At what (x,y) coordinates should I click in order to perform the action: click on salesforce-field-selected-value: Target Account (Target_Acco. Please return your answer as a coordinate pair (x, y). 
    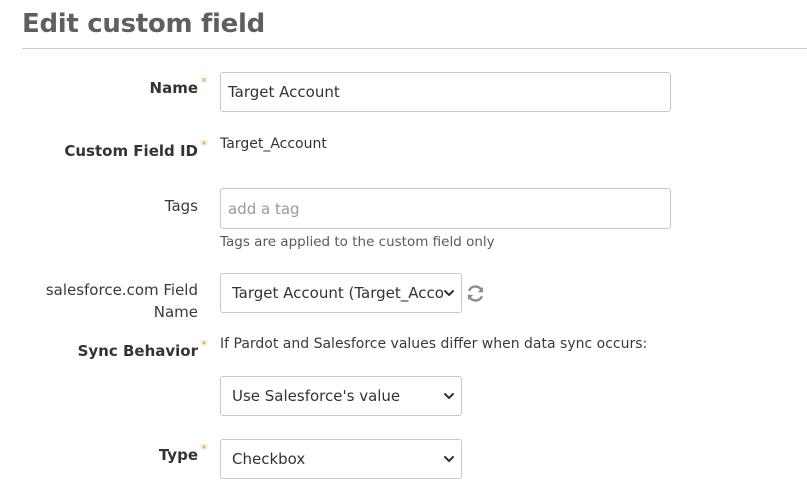
    Looking at the image, I should click on (337, 293).